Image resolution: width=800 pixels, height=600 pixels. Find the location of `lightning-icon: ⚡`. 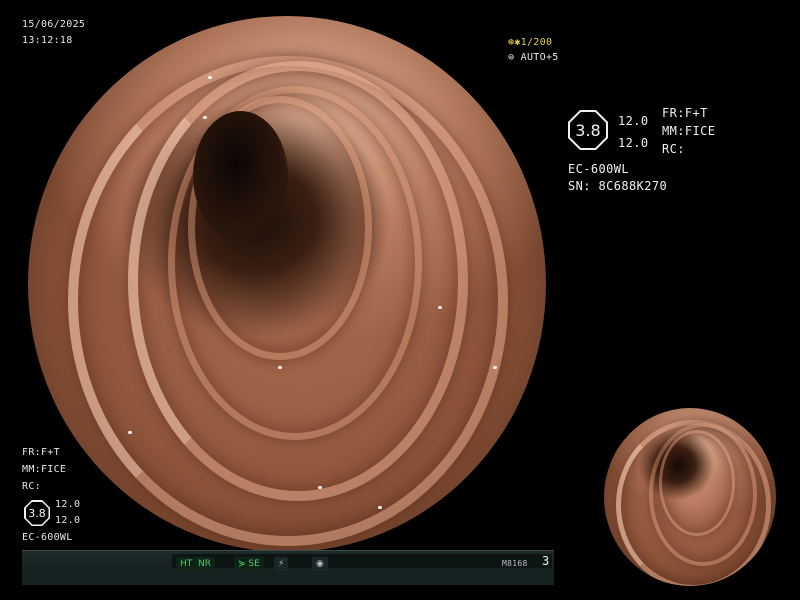

lightning-icon: ⚡ is located at coordinates (281, 564).